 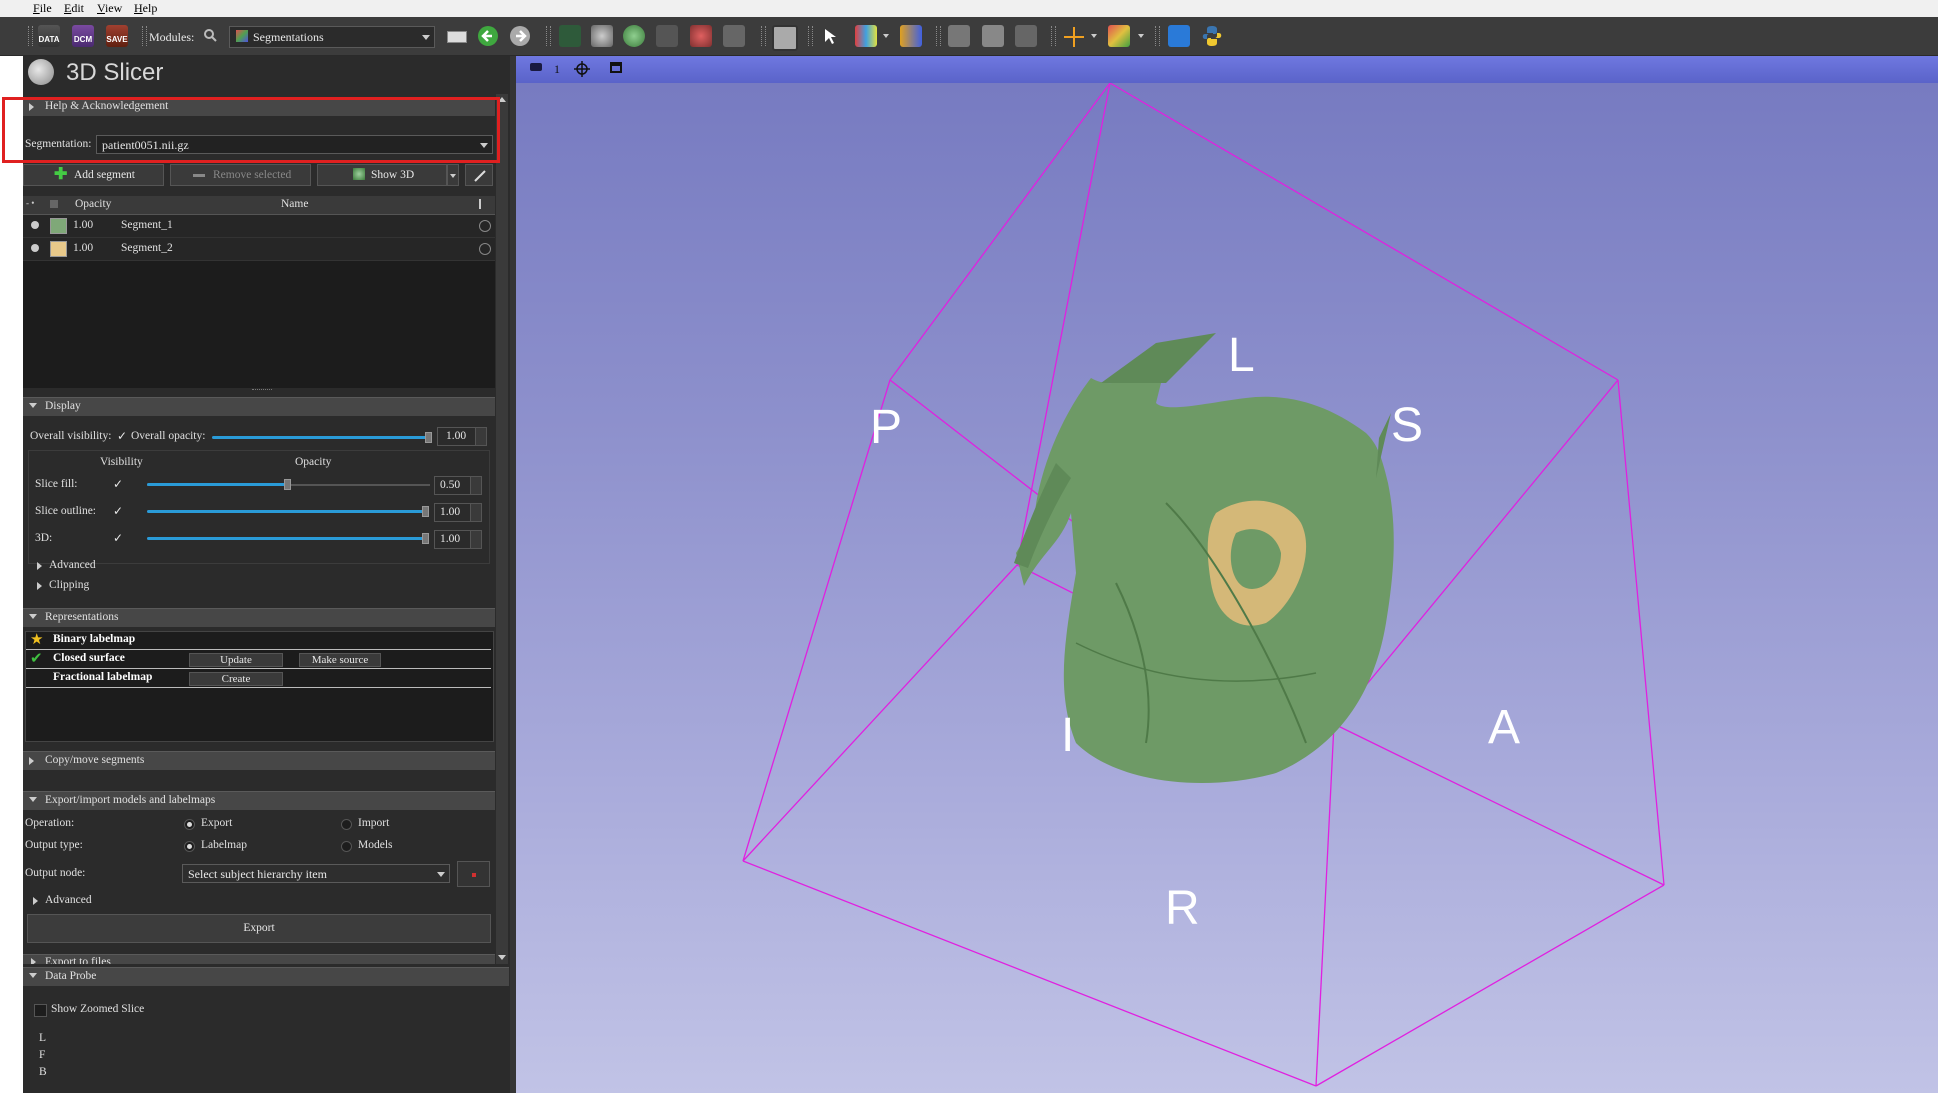 I want to click on transforms-icon, so click(x=667, y=36).